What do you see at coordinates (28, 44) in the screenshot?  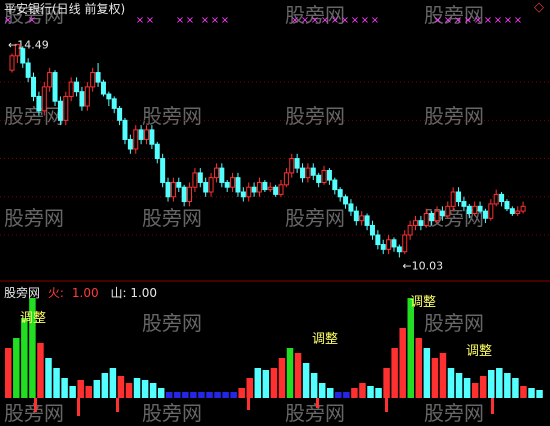 I see `high-price-label: ←14.49` at bounding box center [28, 44].